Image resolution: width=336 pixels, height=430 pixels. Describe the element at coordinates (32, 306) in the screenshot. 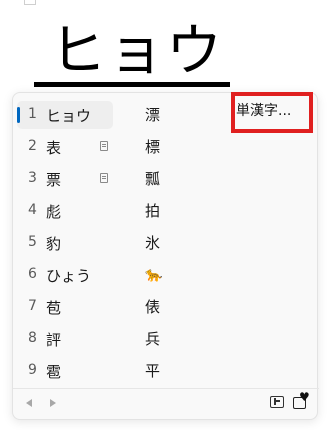

I see `candidate-number: 7` at that location.